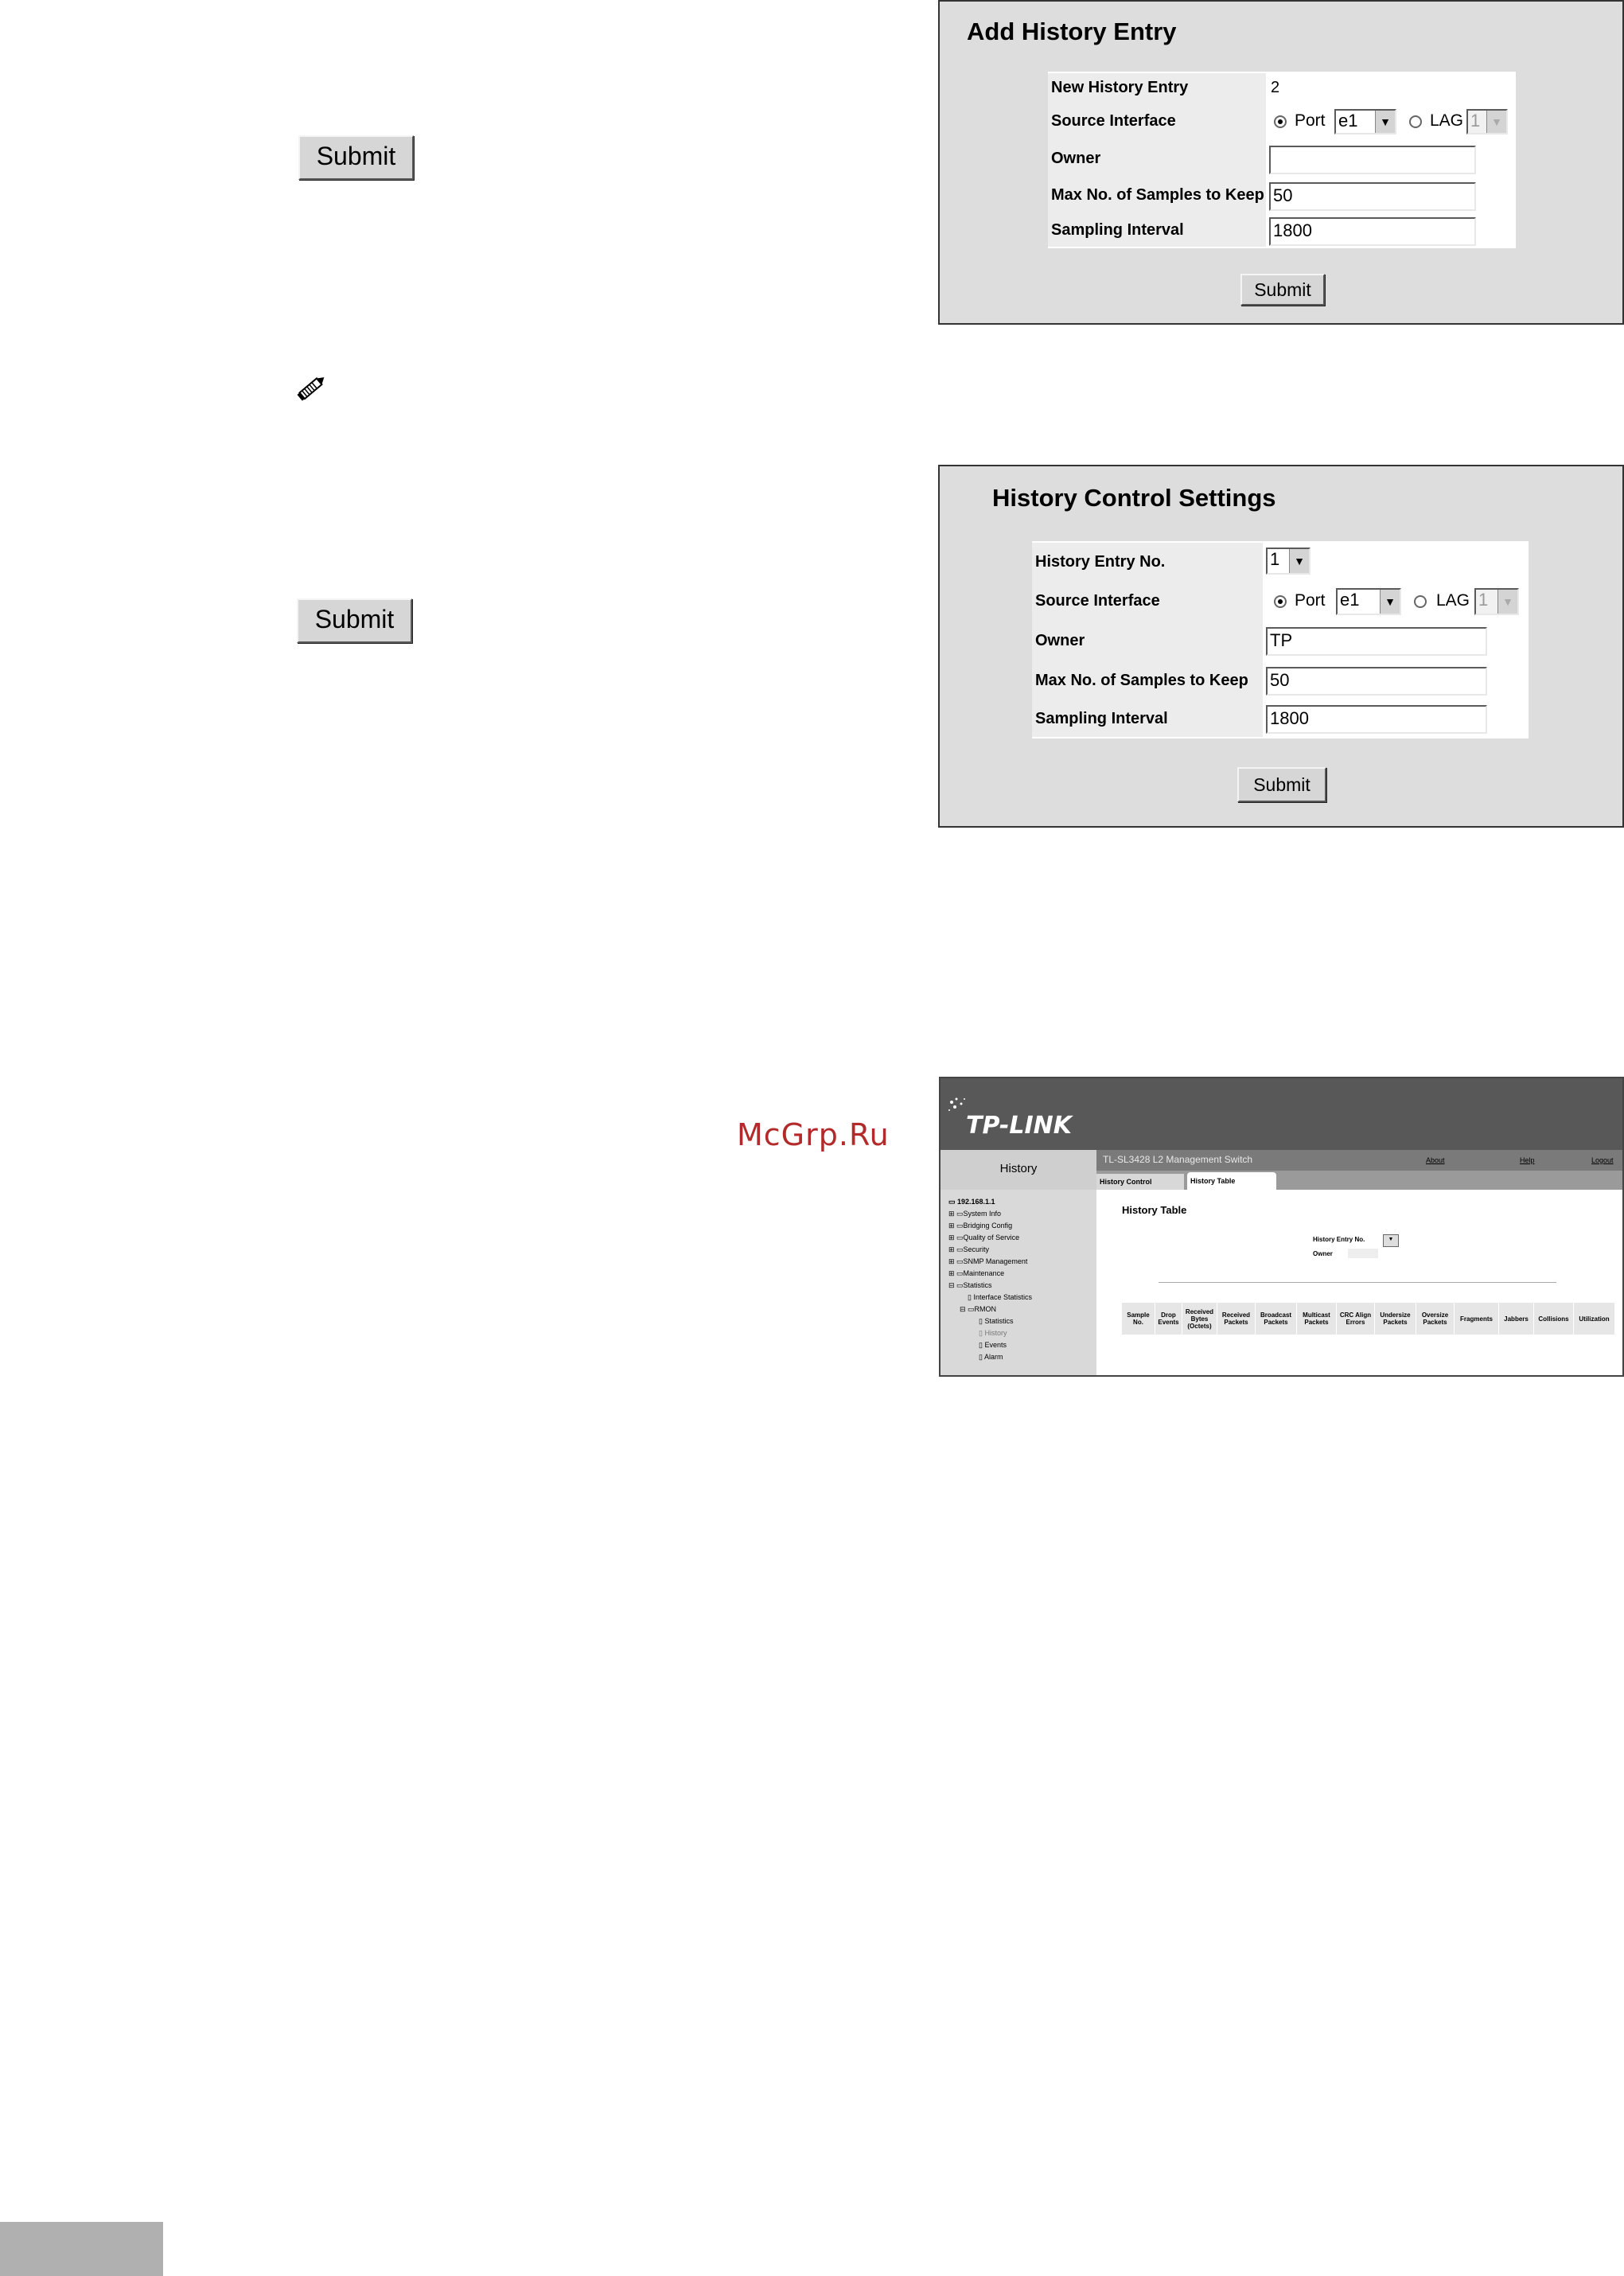 The height and width of the screenshot is (2276, 1624). I want to click on tree-item-security: ⊞ ▭Security, so click(968, 1249).